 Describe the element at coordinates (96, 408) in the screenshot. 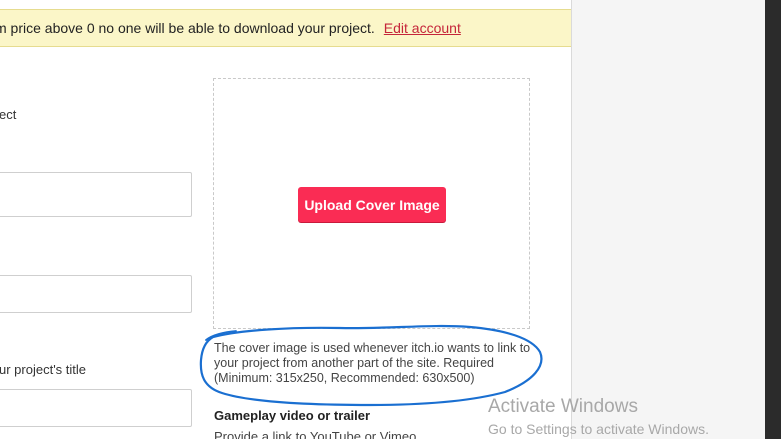

I see `short-description-input` at that location.